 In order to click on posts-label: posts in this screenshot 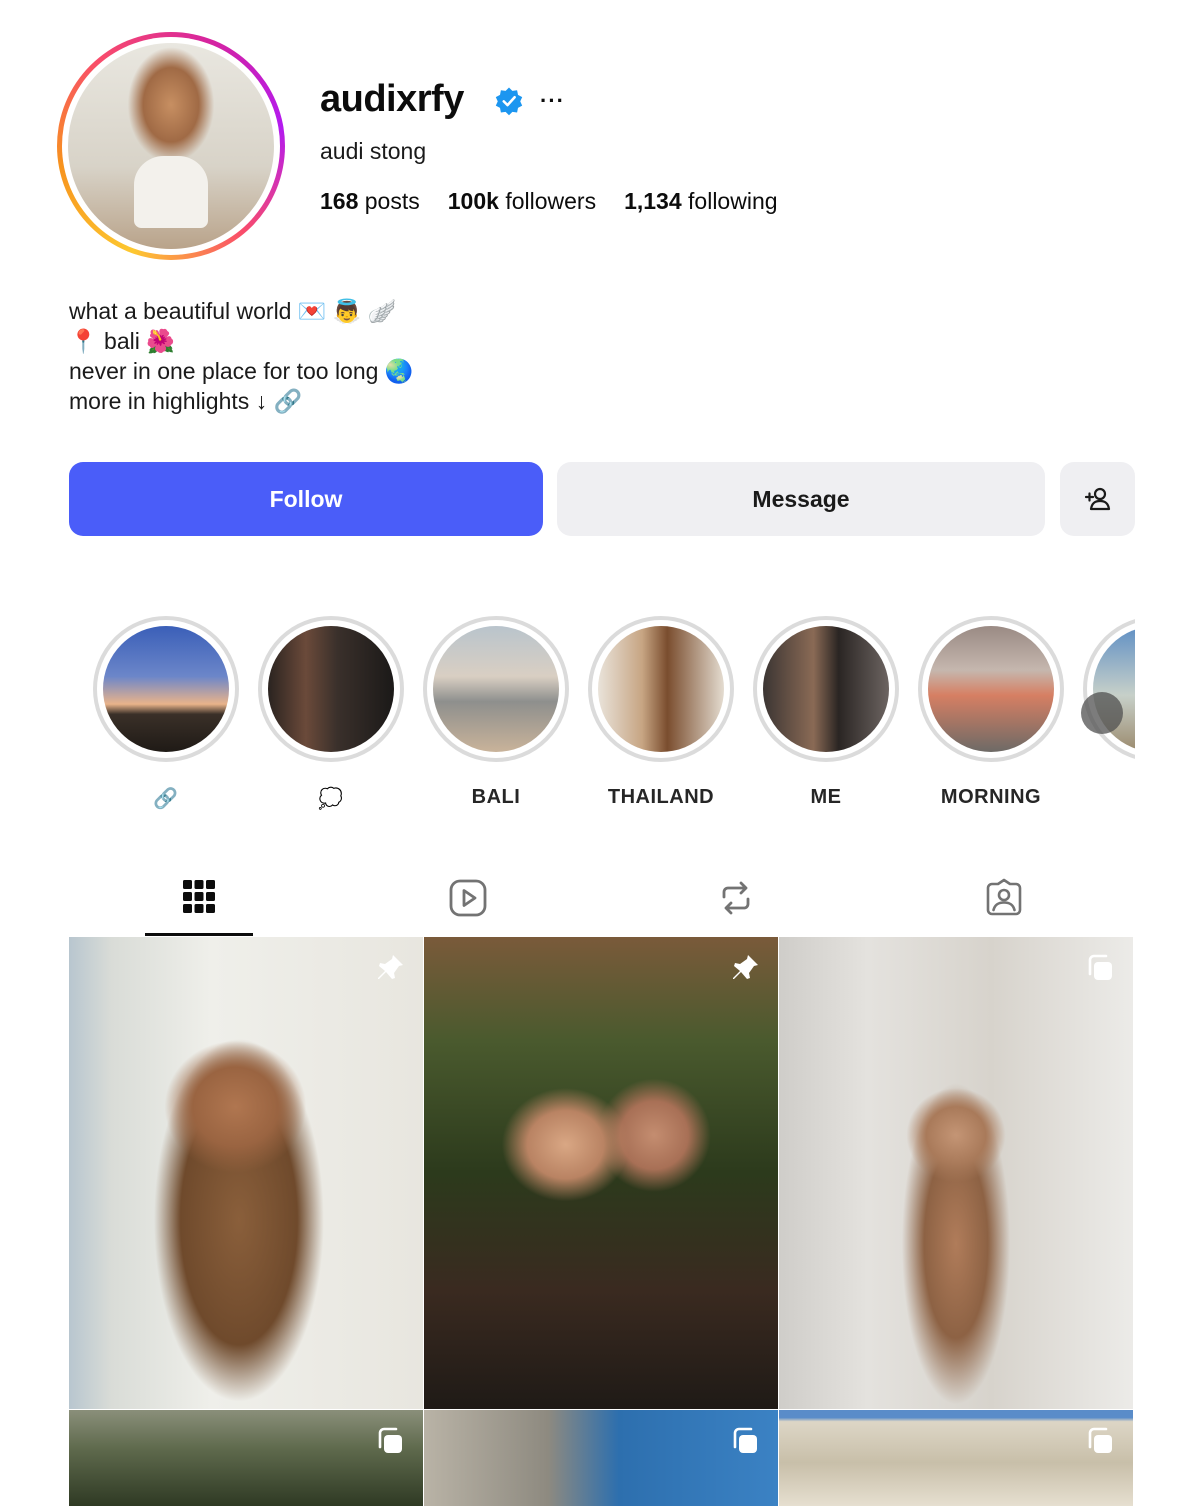, I will do `click(392, 201)`.